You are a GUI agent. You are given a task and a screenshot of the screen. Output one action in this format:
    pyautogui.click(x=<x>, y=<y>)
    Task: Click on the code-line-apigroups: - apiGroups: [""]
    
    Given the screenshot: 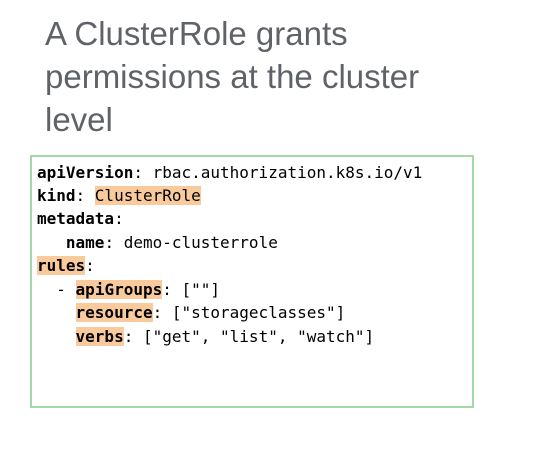 What is the action you would take?
    pyautogui.click(x=138, y=289)
    